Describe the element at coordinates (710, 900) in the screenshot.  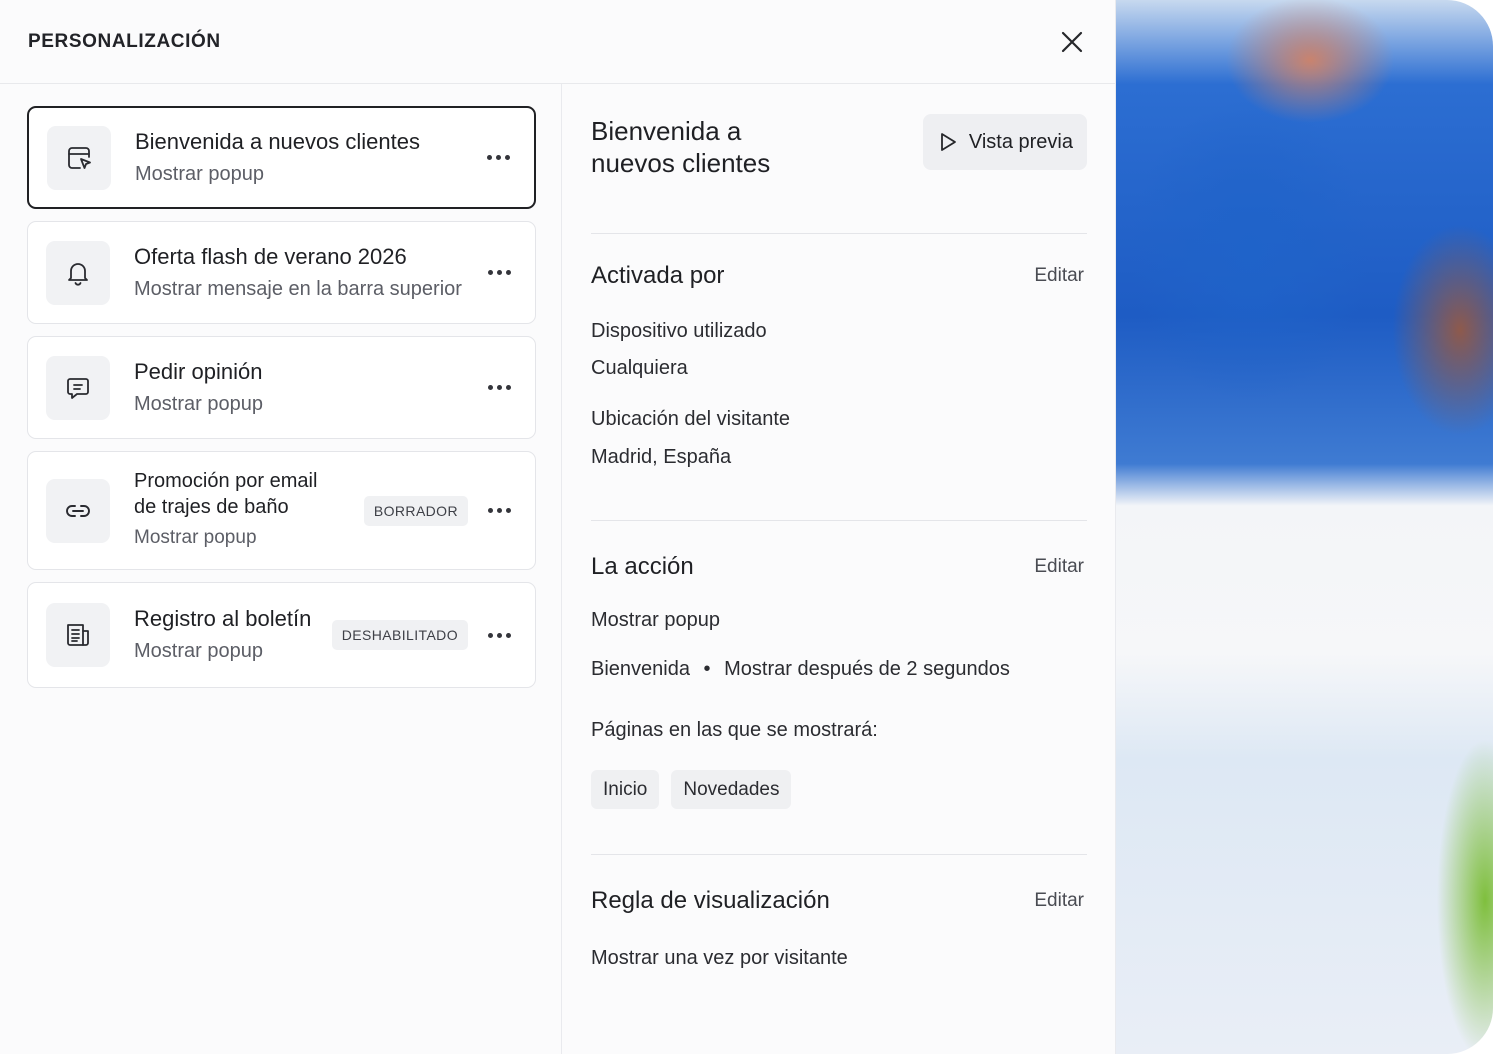
I see `section-title: Regla de visualización` at that location.